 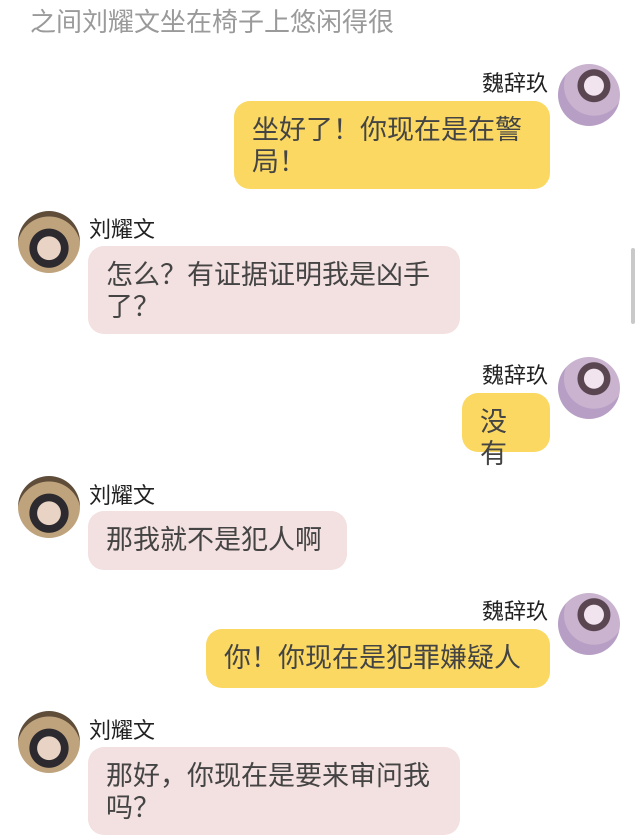 I want to click on narration-text: 之间刘耀文坐在椅子上悠闲得很, so click(x=212, y=23).